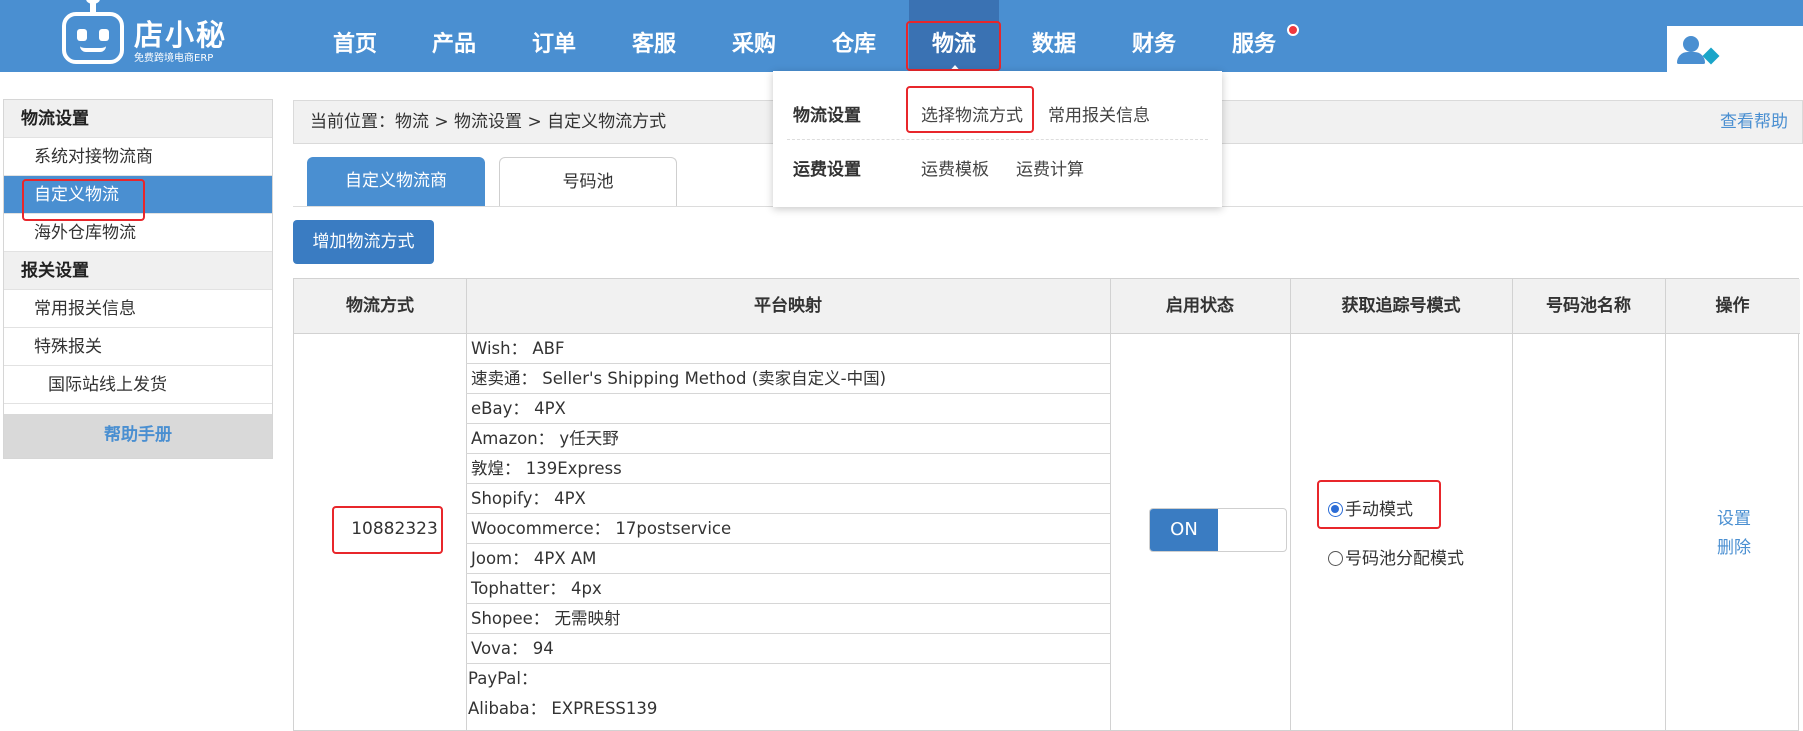 The width and height of the screenshot is (1803, 731). What do you see at coordinates (972, 113) in the screenshot?
I see `dropdown-link-choose-logistics: 选择物流方式` at bounding box center [972, 113].